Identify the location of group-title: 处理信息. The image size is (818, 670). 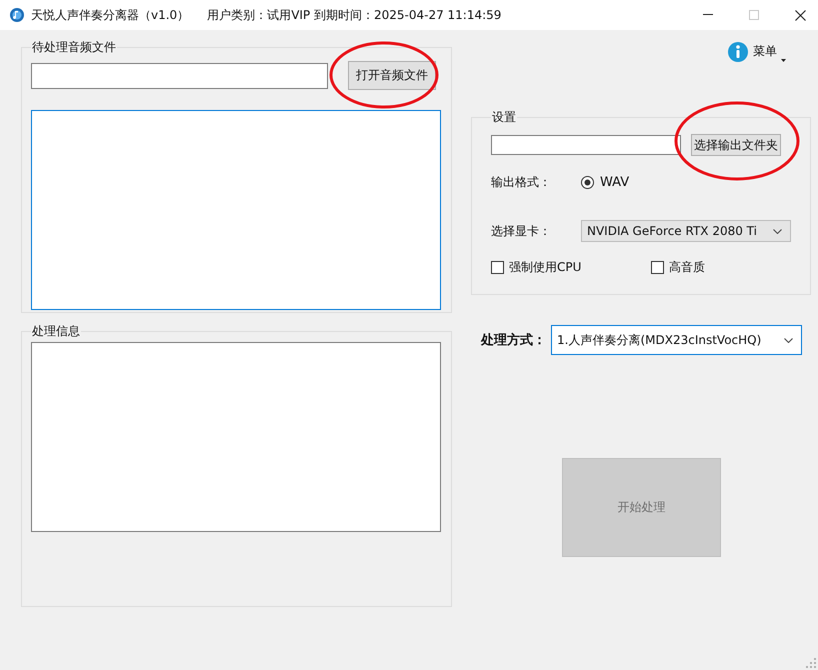
(56, 331).